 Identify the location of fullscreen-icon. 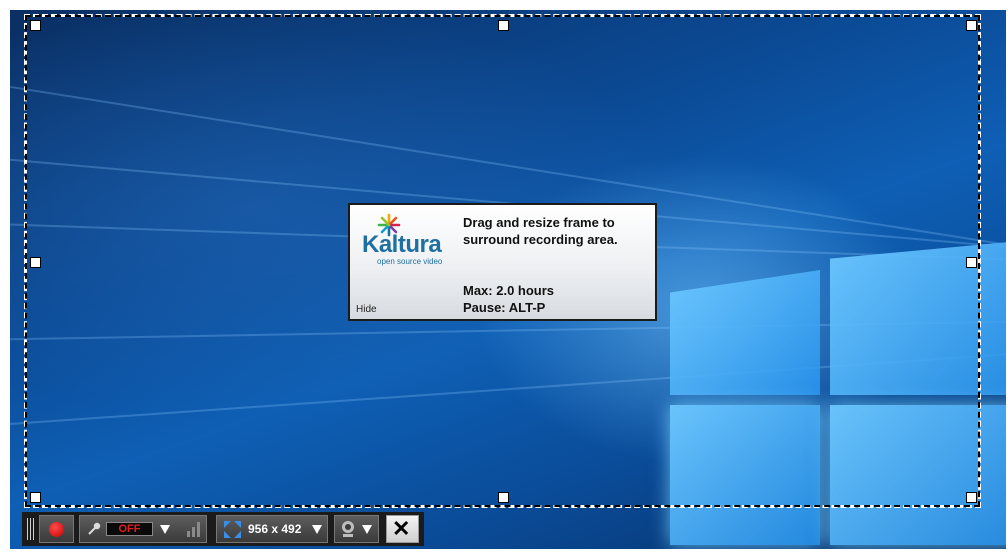
(232, 529).